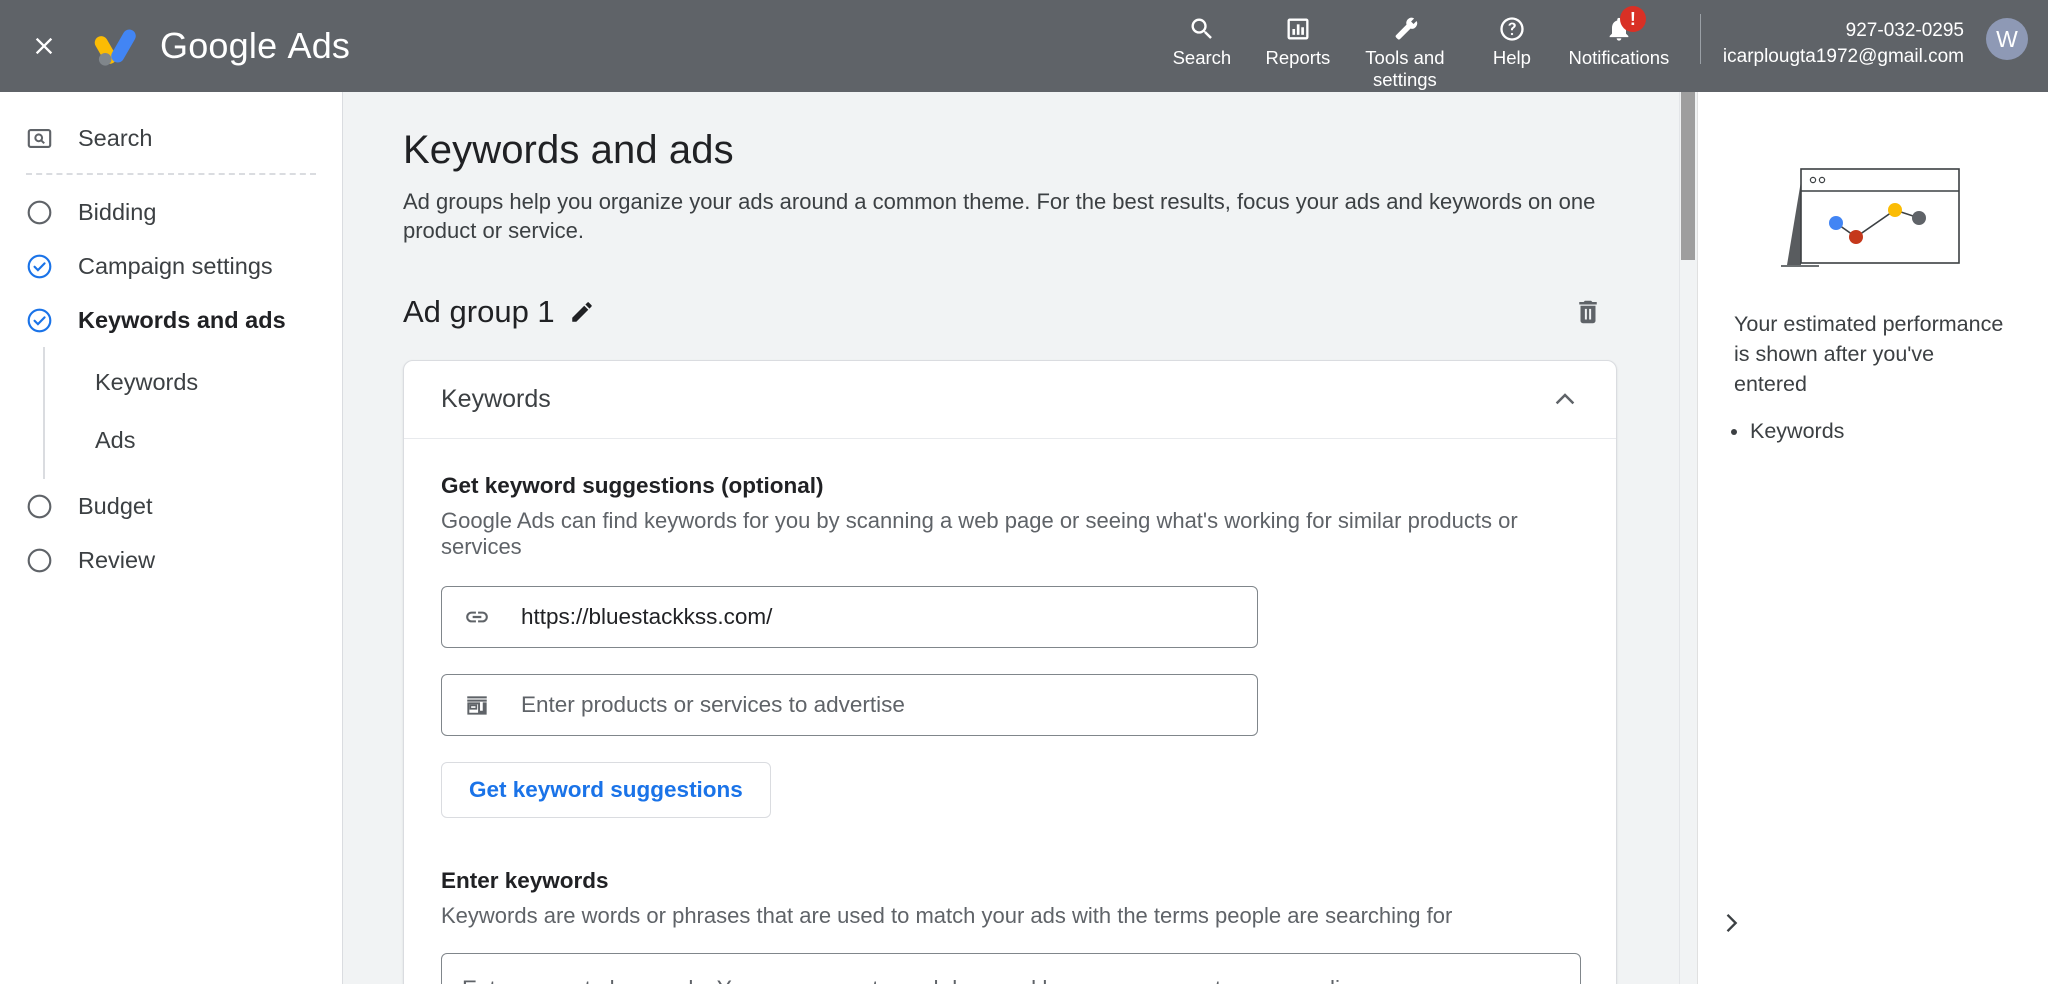 The height and width of the screenshot is (984, 2048). What do you see at coordinates (479, 311) in the screenshot?
I see `ad-group-name: Ad group 1` at bounding box center [479, 311].